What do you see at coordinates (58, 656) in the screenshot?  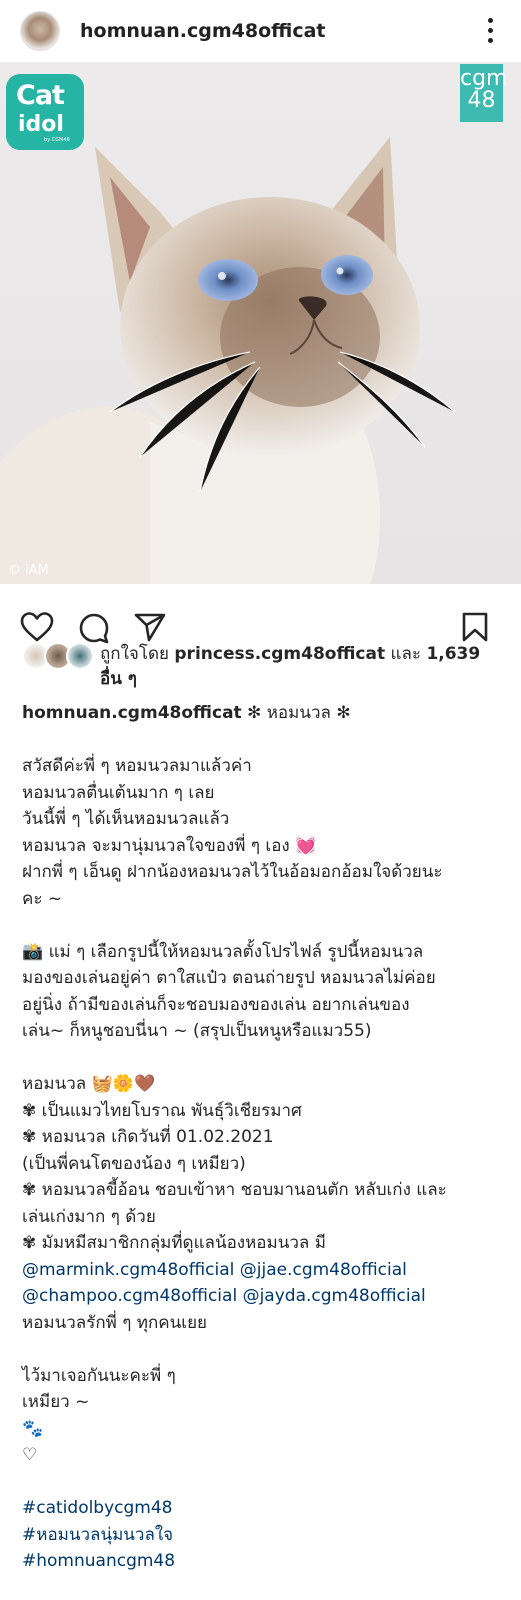 I see `liker-avatars` at bounding box center [58, 656].